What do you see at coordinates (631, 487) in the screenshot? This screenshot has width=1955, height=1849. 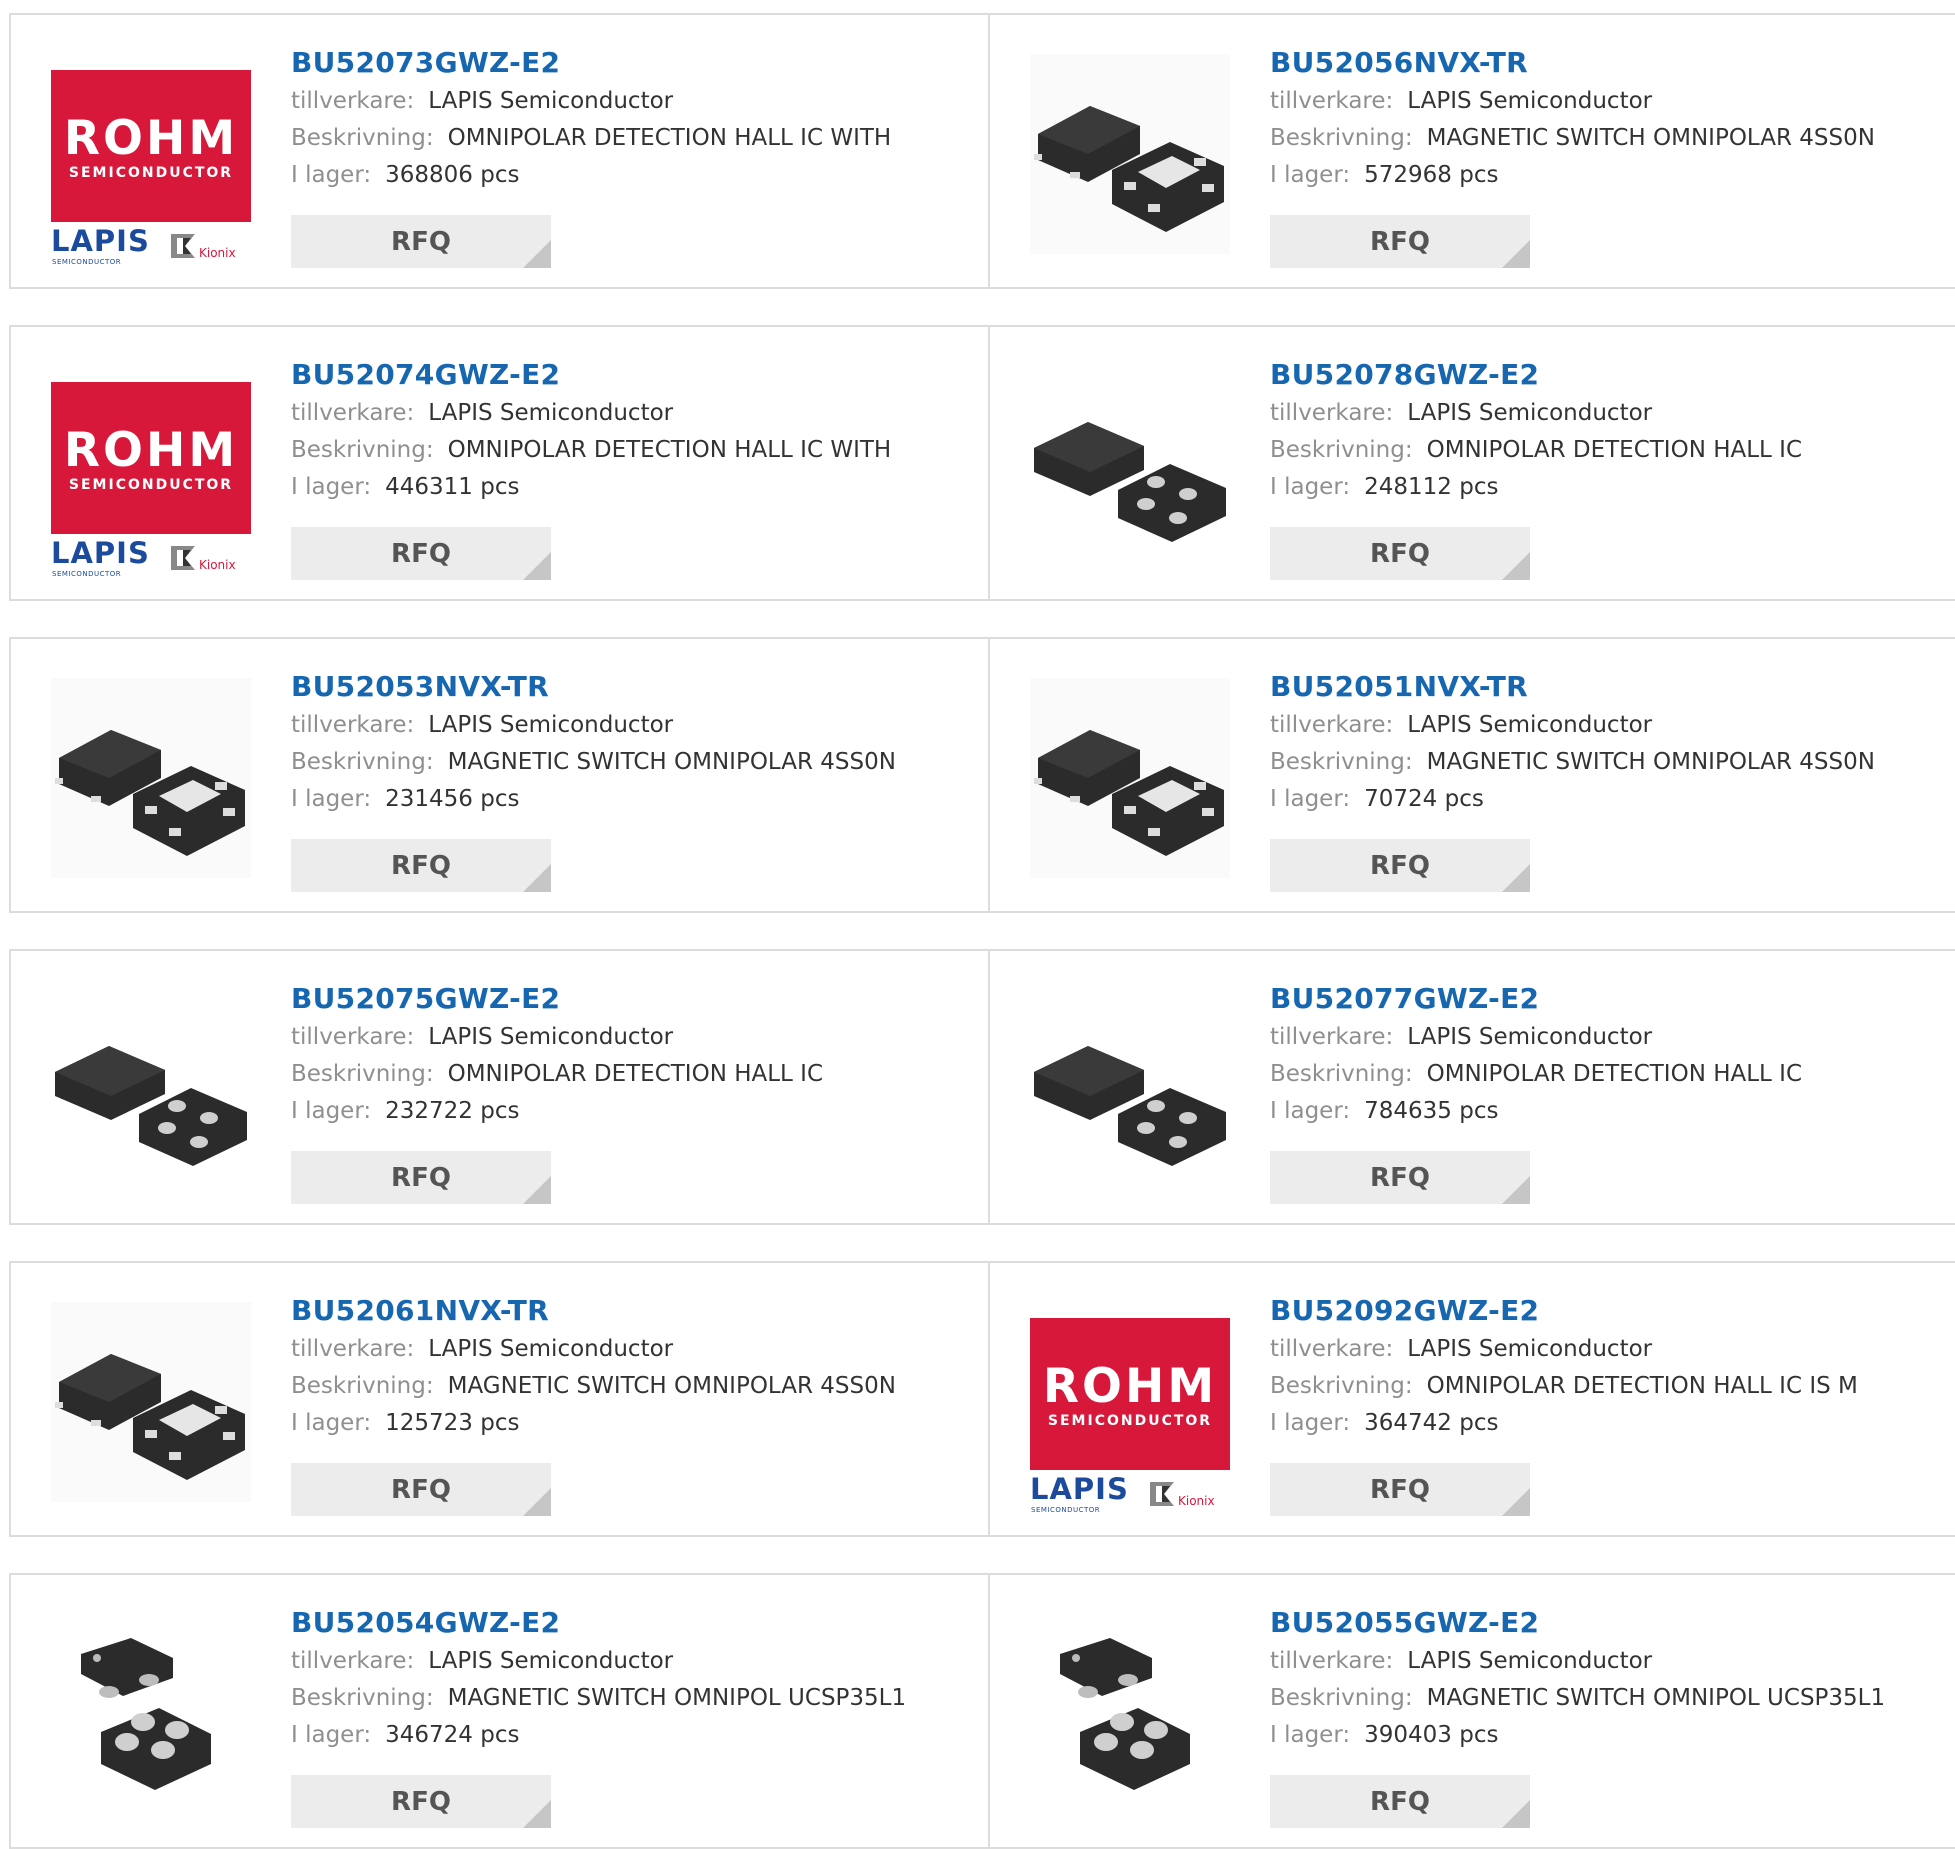 I see `stock-line: I lager: 446311 pcs` at bounding box center [631, 487].